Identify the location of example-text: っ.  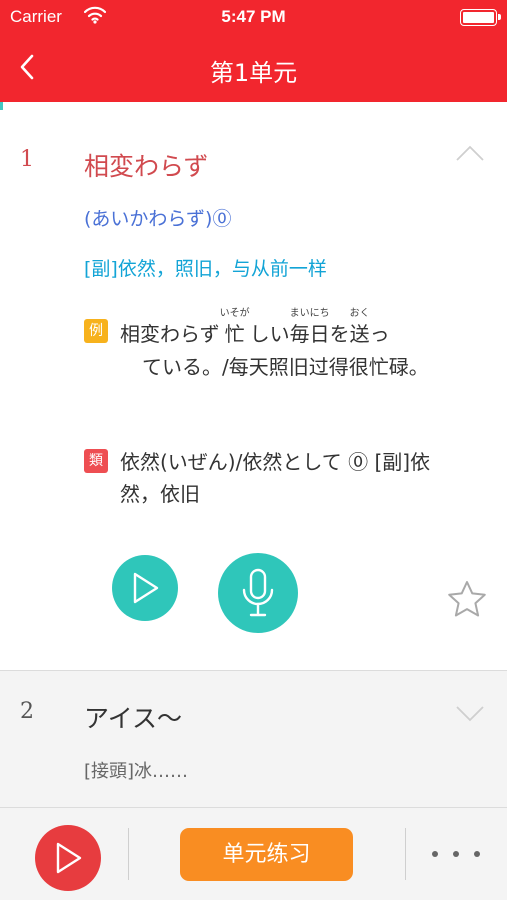
(379, 334).